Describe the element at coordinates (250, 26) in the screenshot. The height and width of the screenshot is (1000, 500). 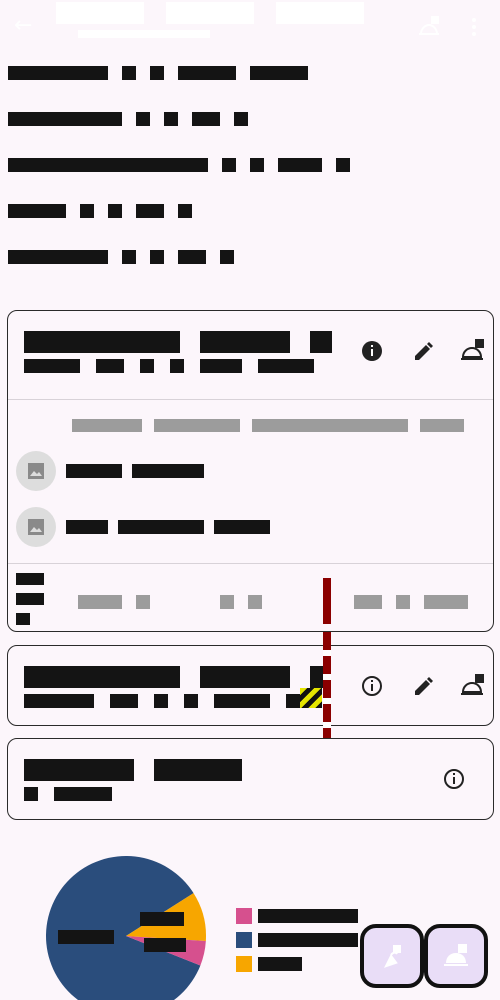
I see `app-bar: ←` at that location.